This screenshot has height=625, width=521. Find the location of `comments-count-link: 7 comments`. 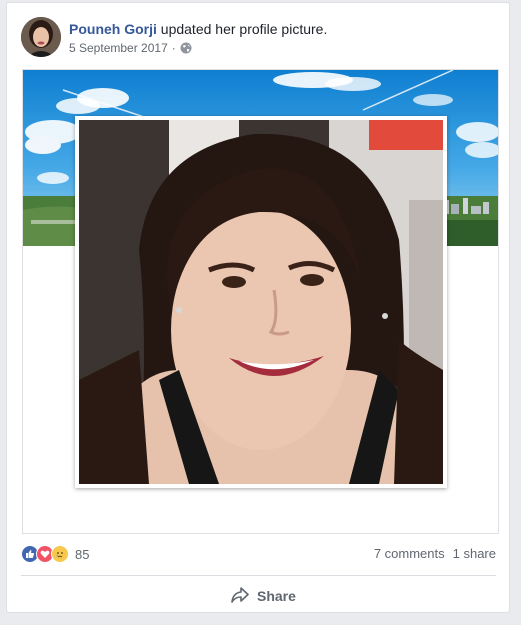

comments-count-link: 7 comments is located at coordinates (409, 553).